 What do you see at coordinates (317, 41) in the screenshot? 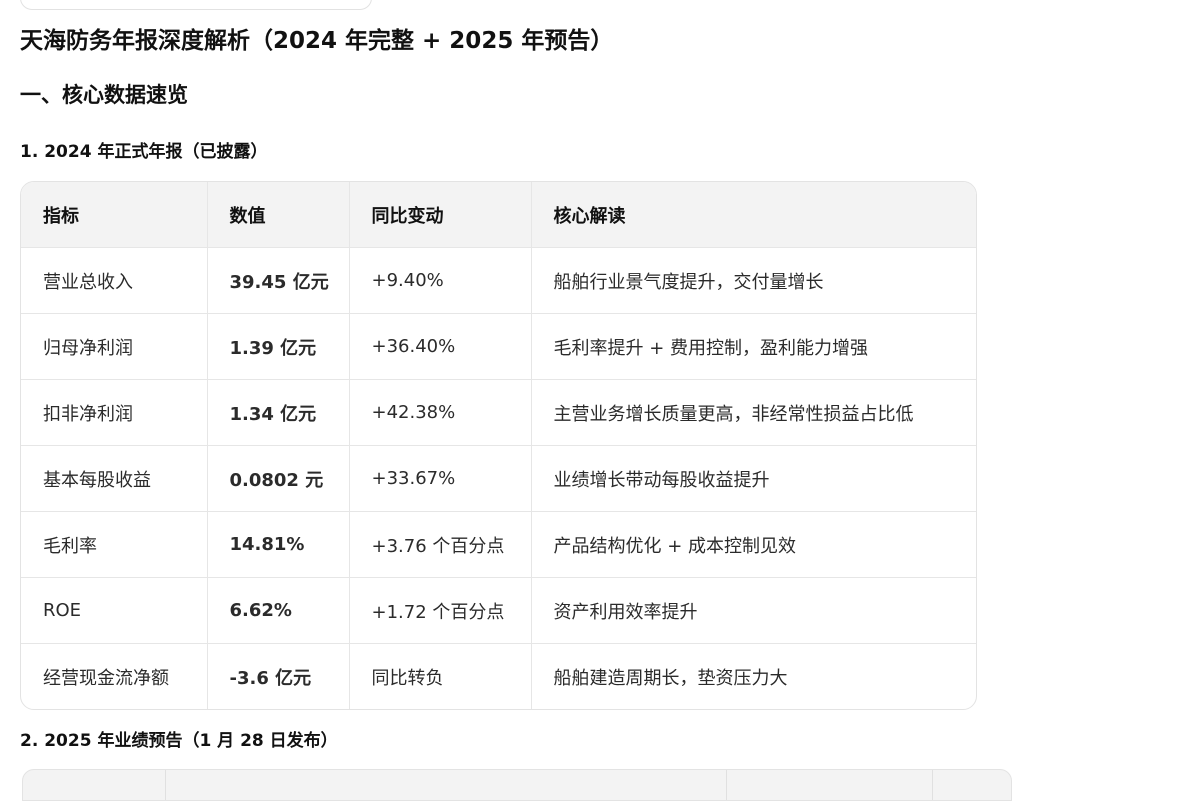
I see `page-title: 天海防务年报深度解析（2024 年完整 + 2025 年预告）` at bounding box center [317, 41].